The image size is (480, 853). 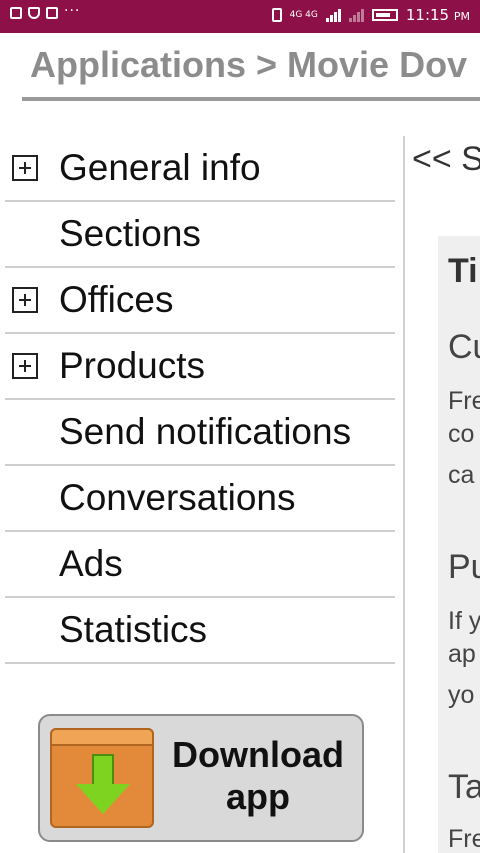 I want to click on section-text-line: yo, so click(x=461, y=695).